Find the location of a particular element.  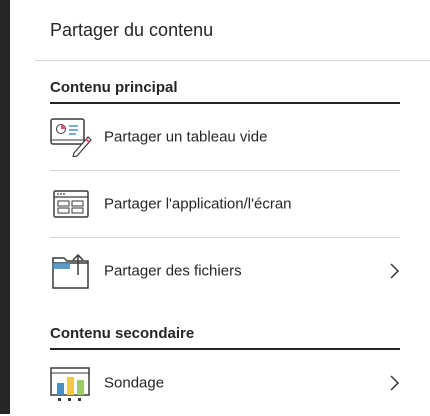

section-title-secondary: Contenu secondaire is located at coordinates (122, 333).